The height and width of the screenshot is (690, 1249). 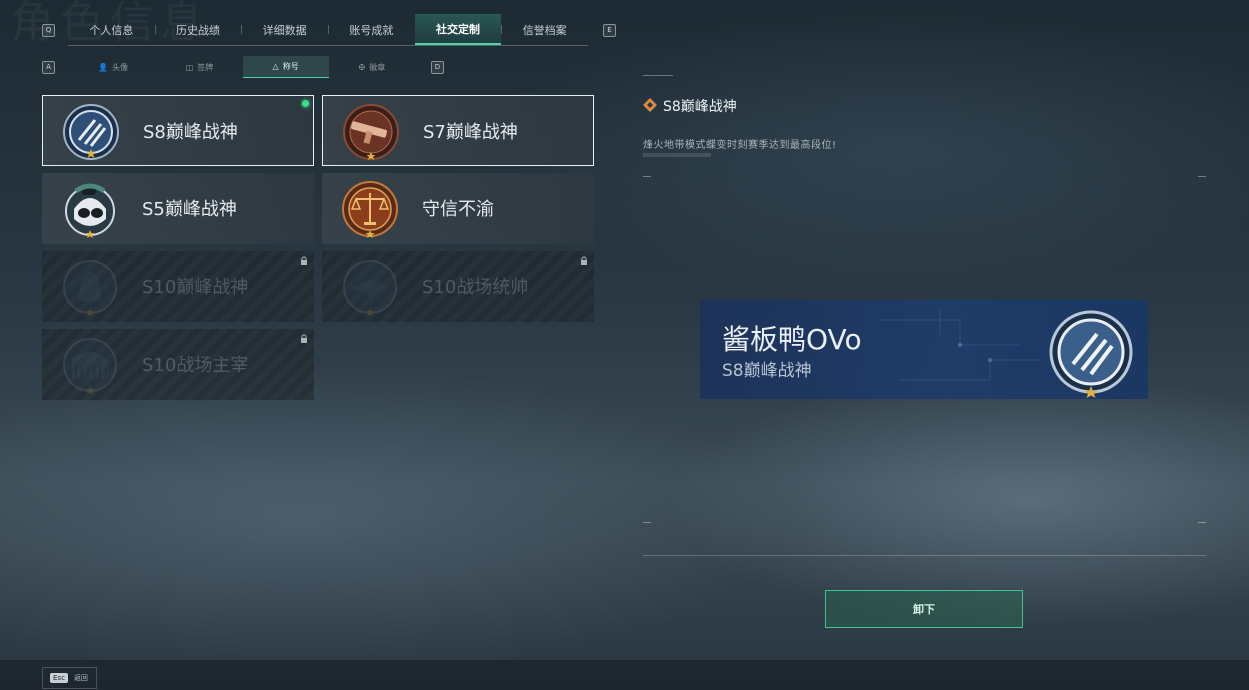 I want to click on title-card-s10-ruler: S10战场主宰, so click(x=178, y=364).